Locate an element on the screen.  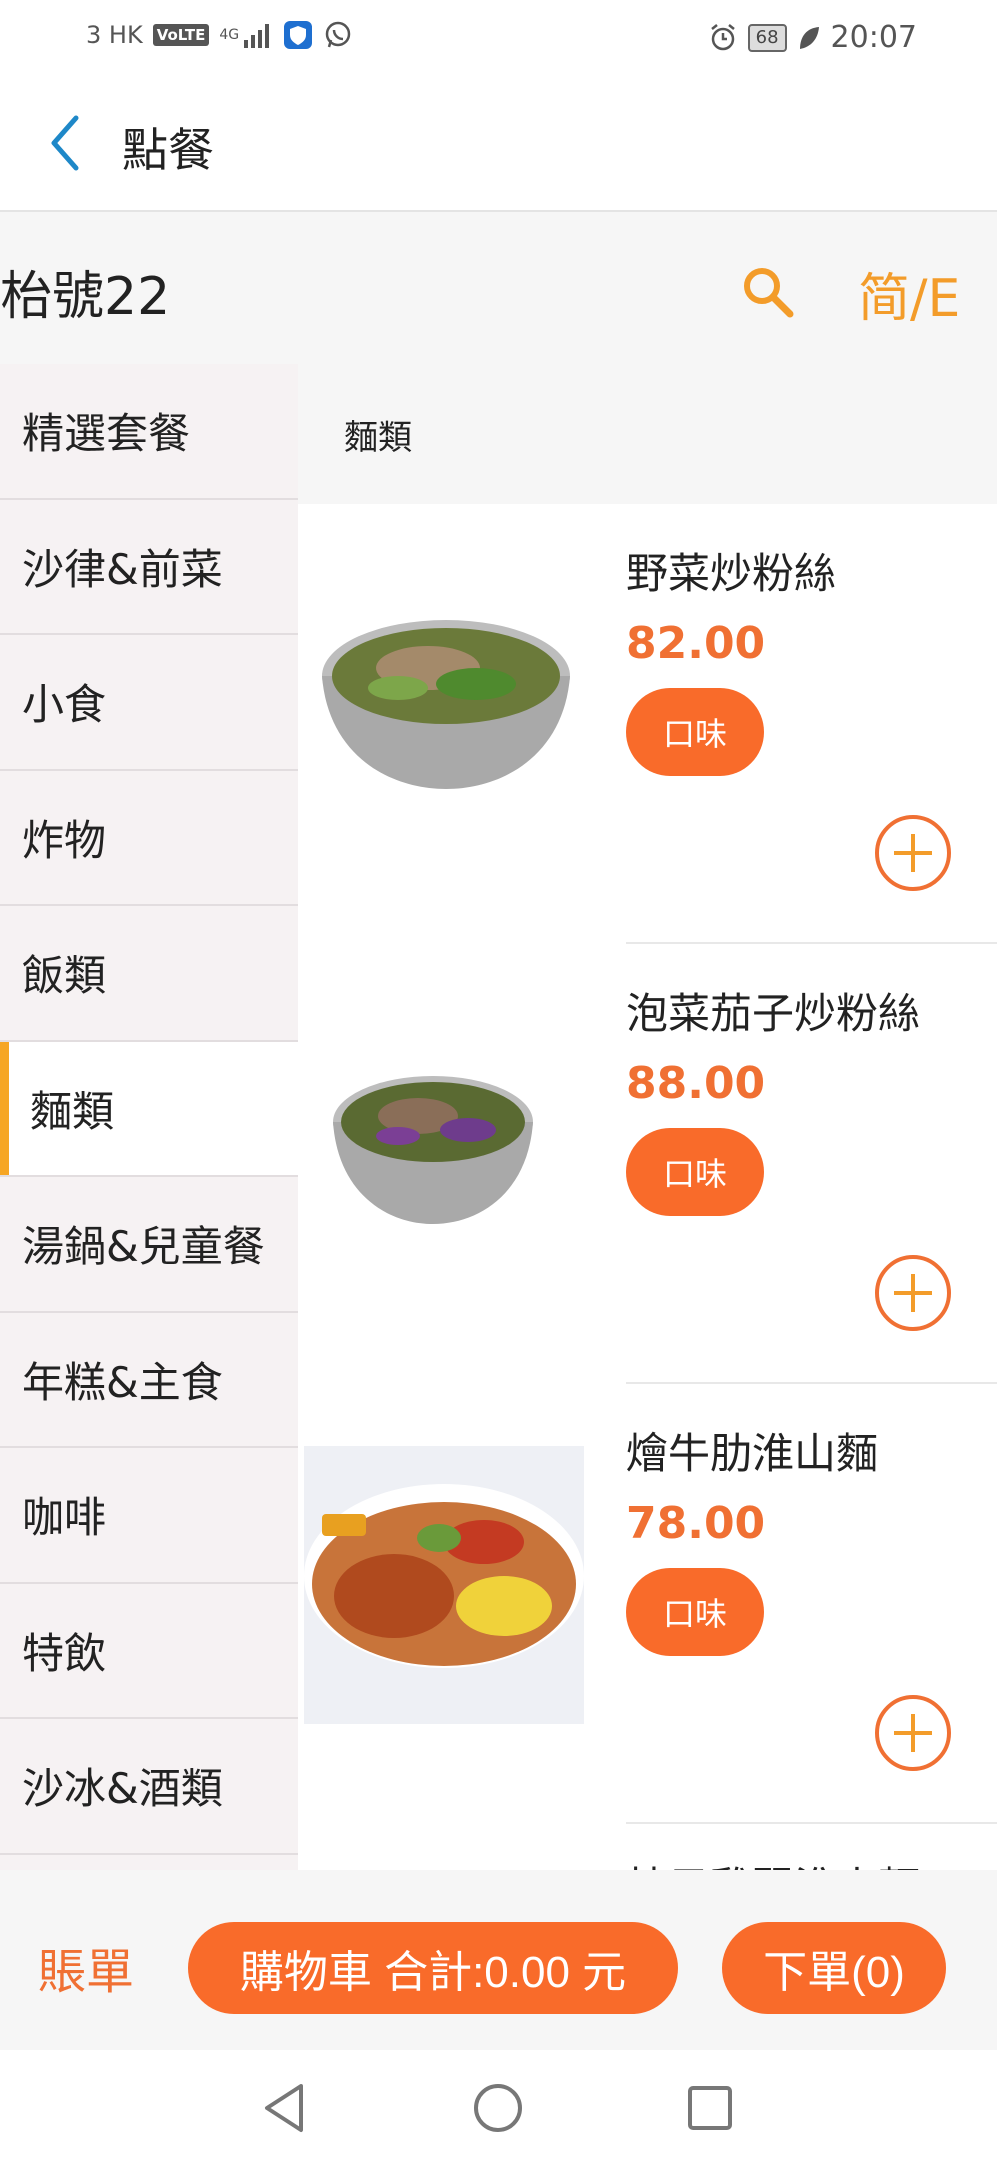
battery-indicator: 68 is located at coordinates (767, 37).